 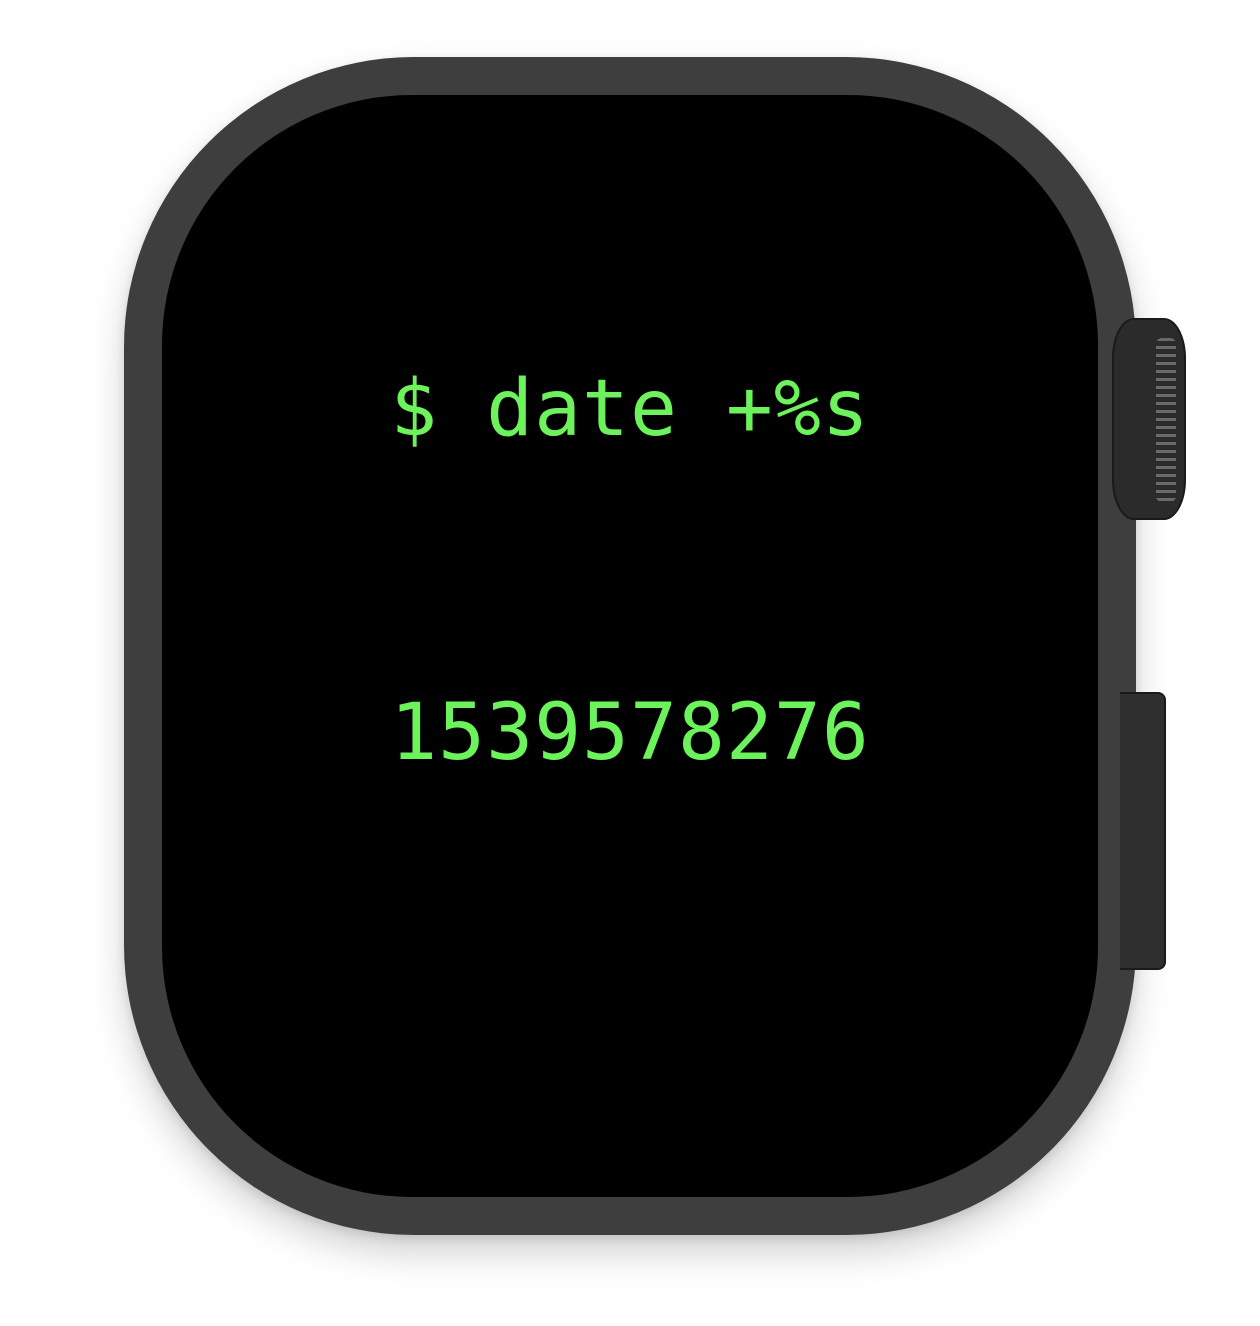 I want to click on terminal-result-line: 1539578276, so click(x=630, y=733).